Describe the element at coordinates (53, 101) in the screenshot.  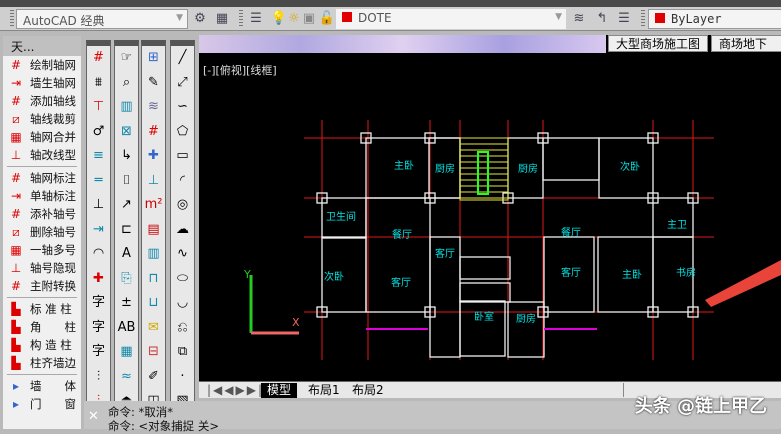
I see `palette-item-label: 添加轴线` at that location.